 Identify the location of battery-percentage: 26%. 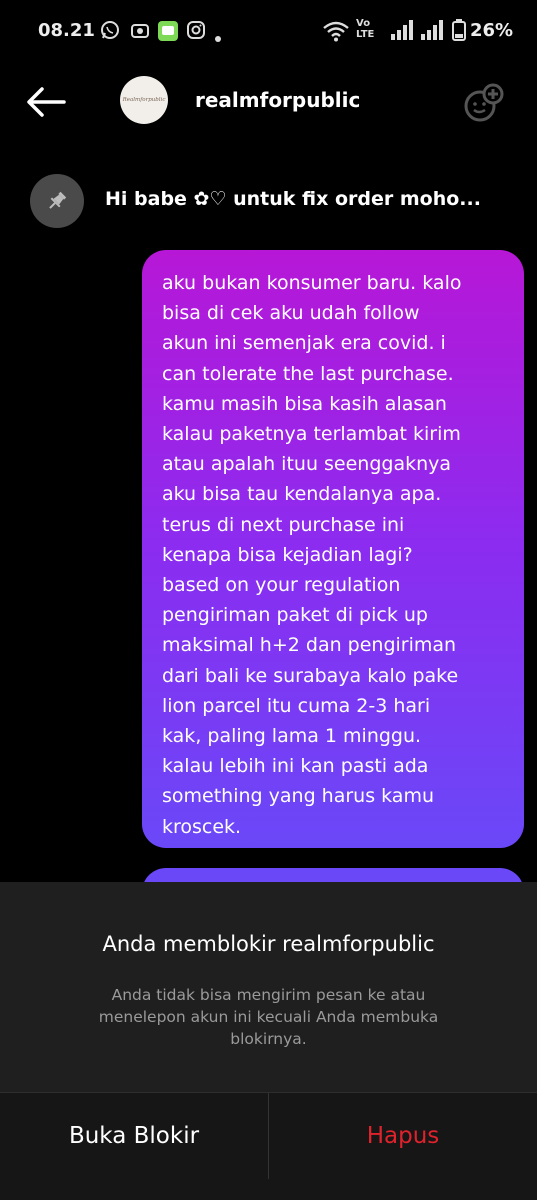
(492, 30).